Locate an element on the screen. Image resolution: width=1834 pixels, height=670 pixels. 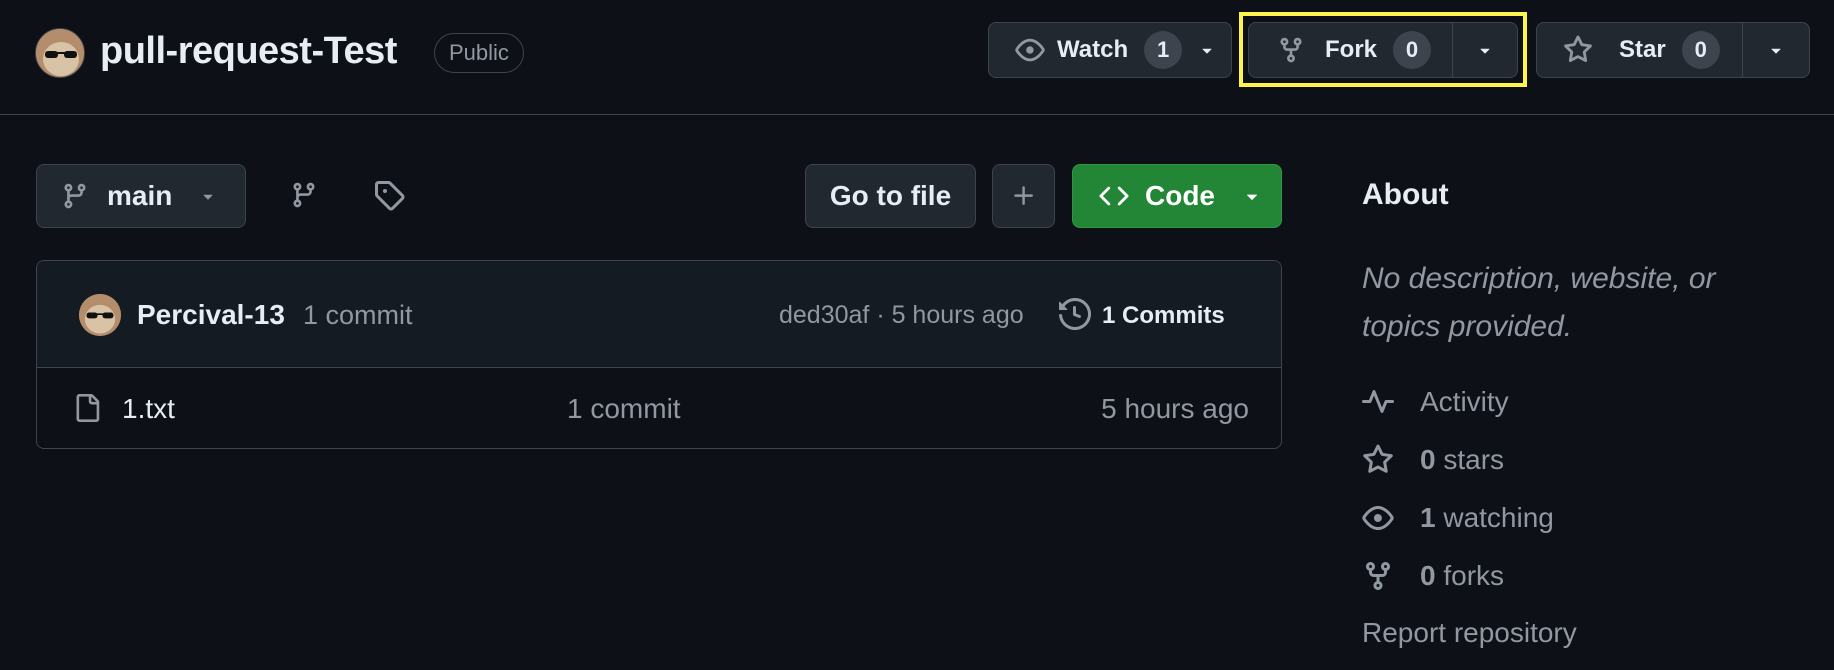
watching-link: 1 watching is located at coordinates (1458, 518).